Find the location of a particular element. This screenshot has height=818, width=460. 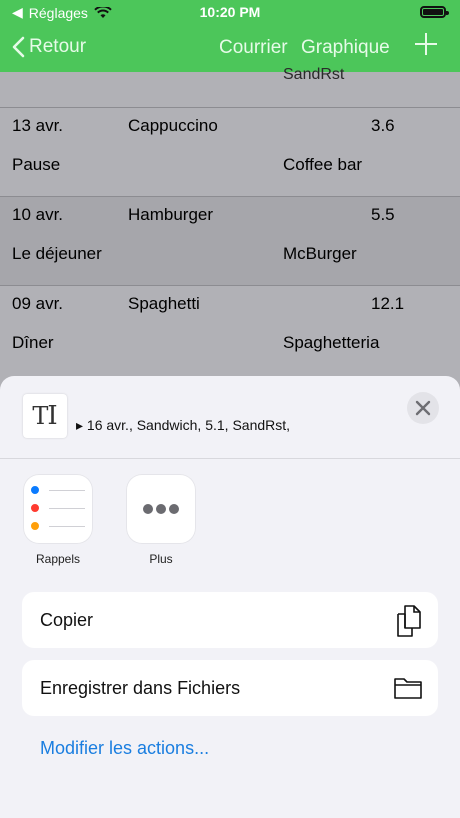

row-place: Coffee bar is located at coordinates (323, 164).